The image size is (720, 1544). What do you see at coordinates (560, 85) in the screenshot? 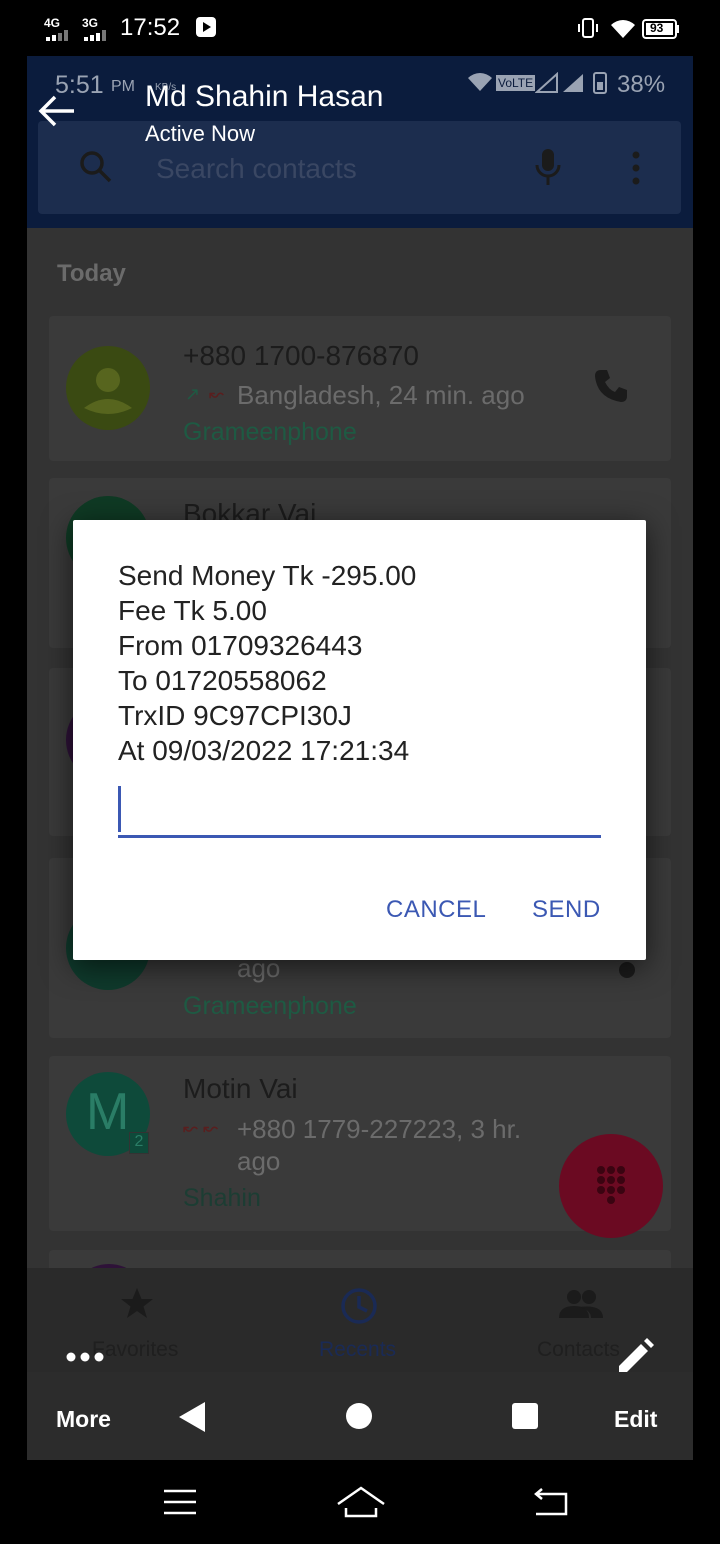
I see `inner-signal-icon` at bounding box center [560, 85].